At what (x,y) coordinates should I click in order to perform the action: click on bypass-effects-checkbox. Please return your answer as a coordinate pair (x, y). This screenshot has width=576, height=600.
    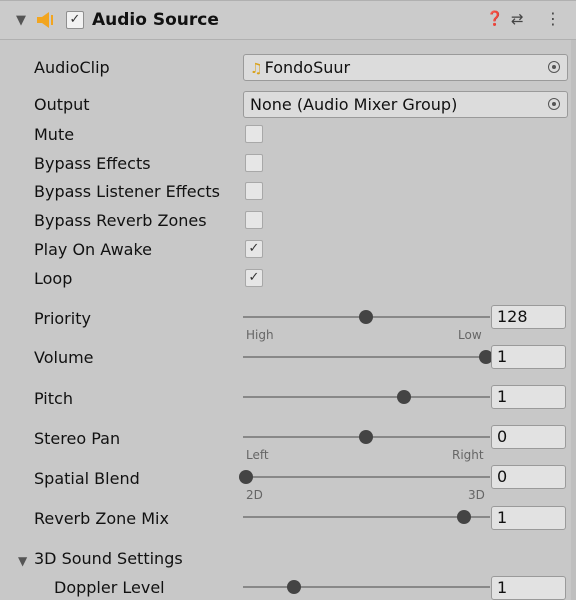
    Looking at the image, I should click on (254, 163).